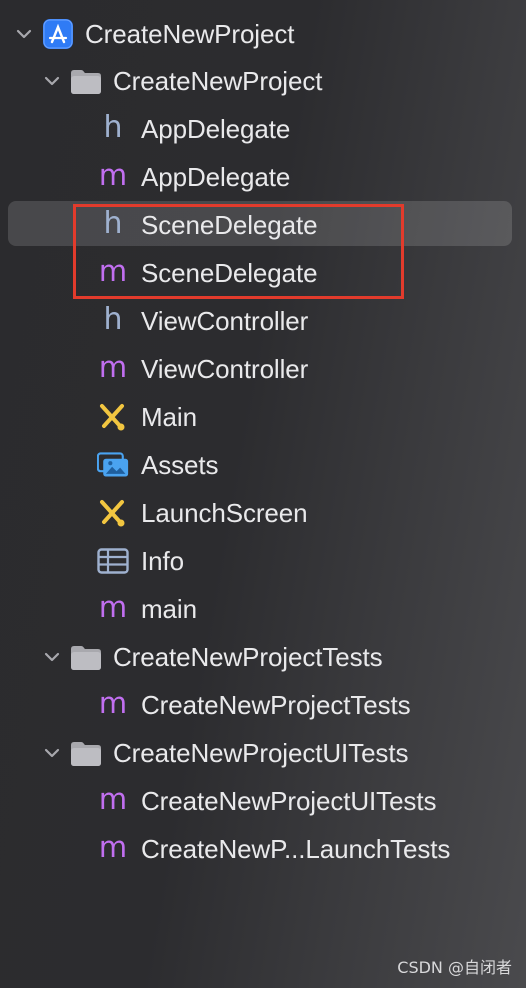 This screenshot has height=988, width=526. Describe the element at coordinates (169, 609) in the screenshot. I see `tree-row-label: main` at that location.